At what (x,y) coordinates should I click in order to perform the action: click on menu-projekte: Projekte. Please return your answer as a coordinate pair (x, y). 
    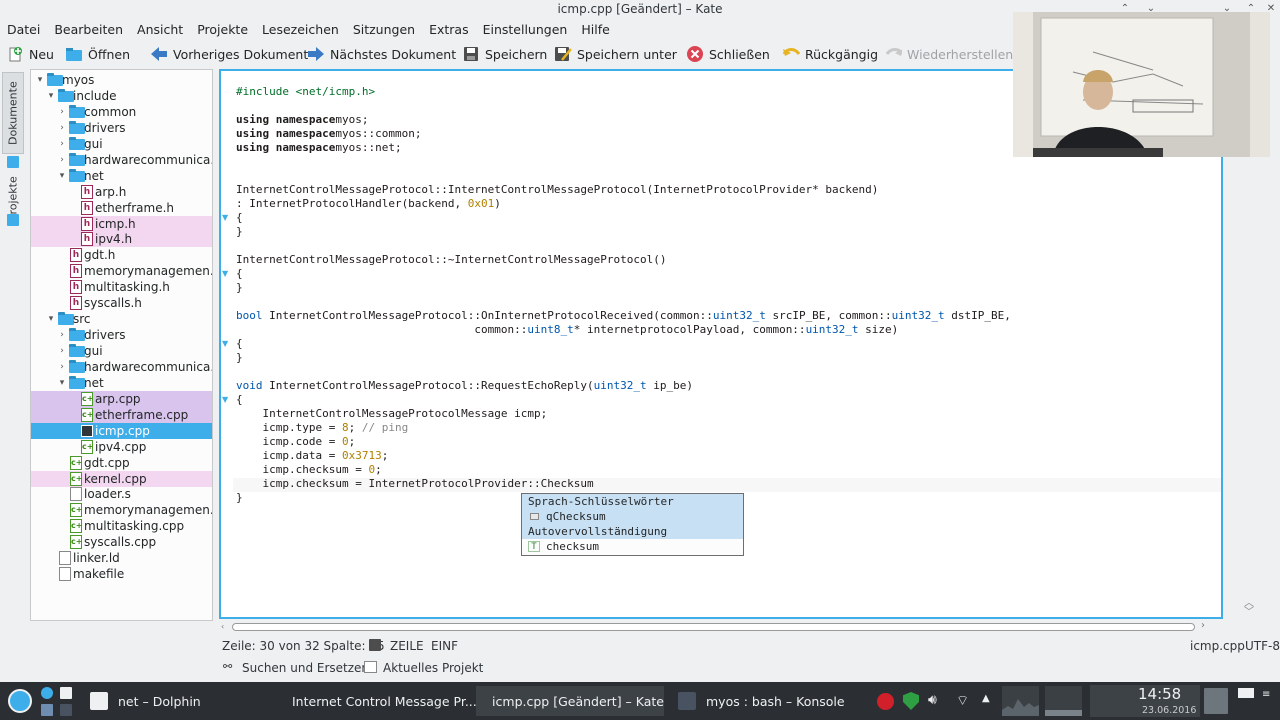
    Looking at the image, I should click on (222, 29).